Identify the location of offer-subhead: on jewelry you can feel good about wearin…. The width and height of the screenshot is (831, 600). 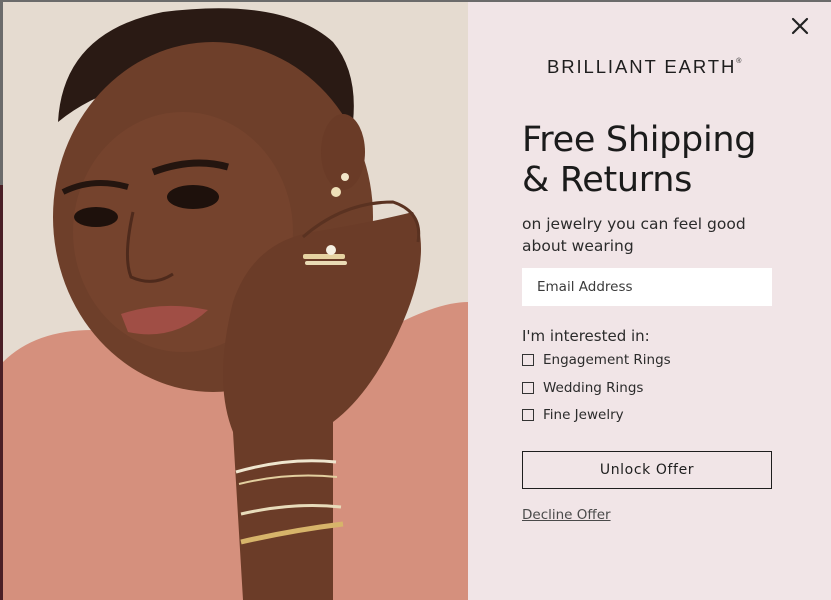
(642, 235).